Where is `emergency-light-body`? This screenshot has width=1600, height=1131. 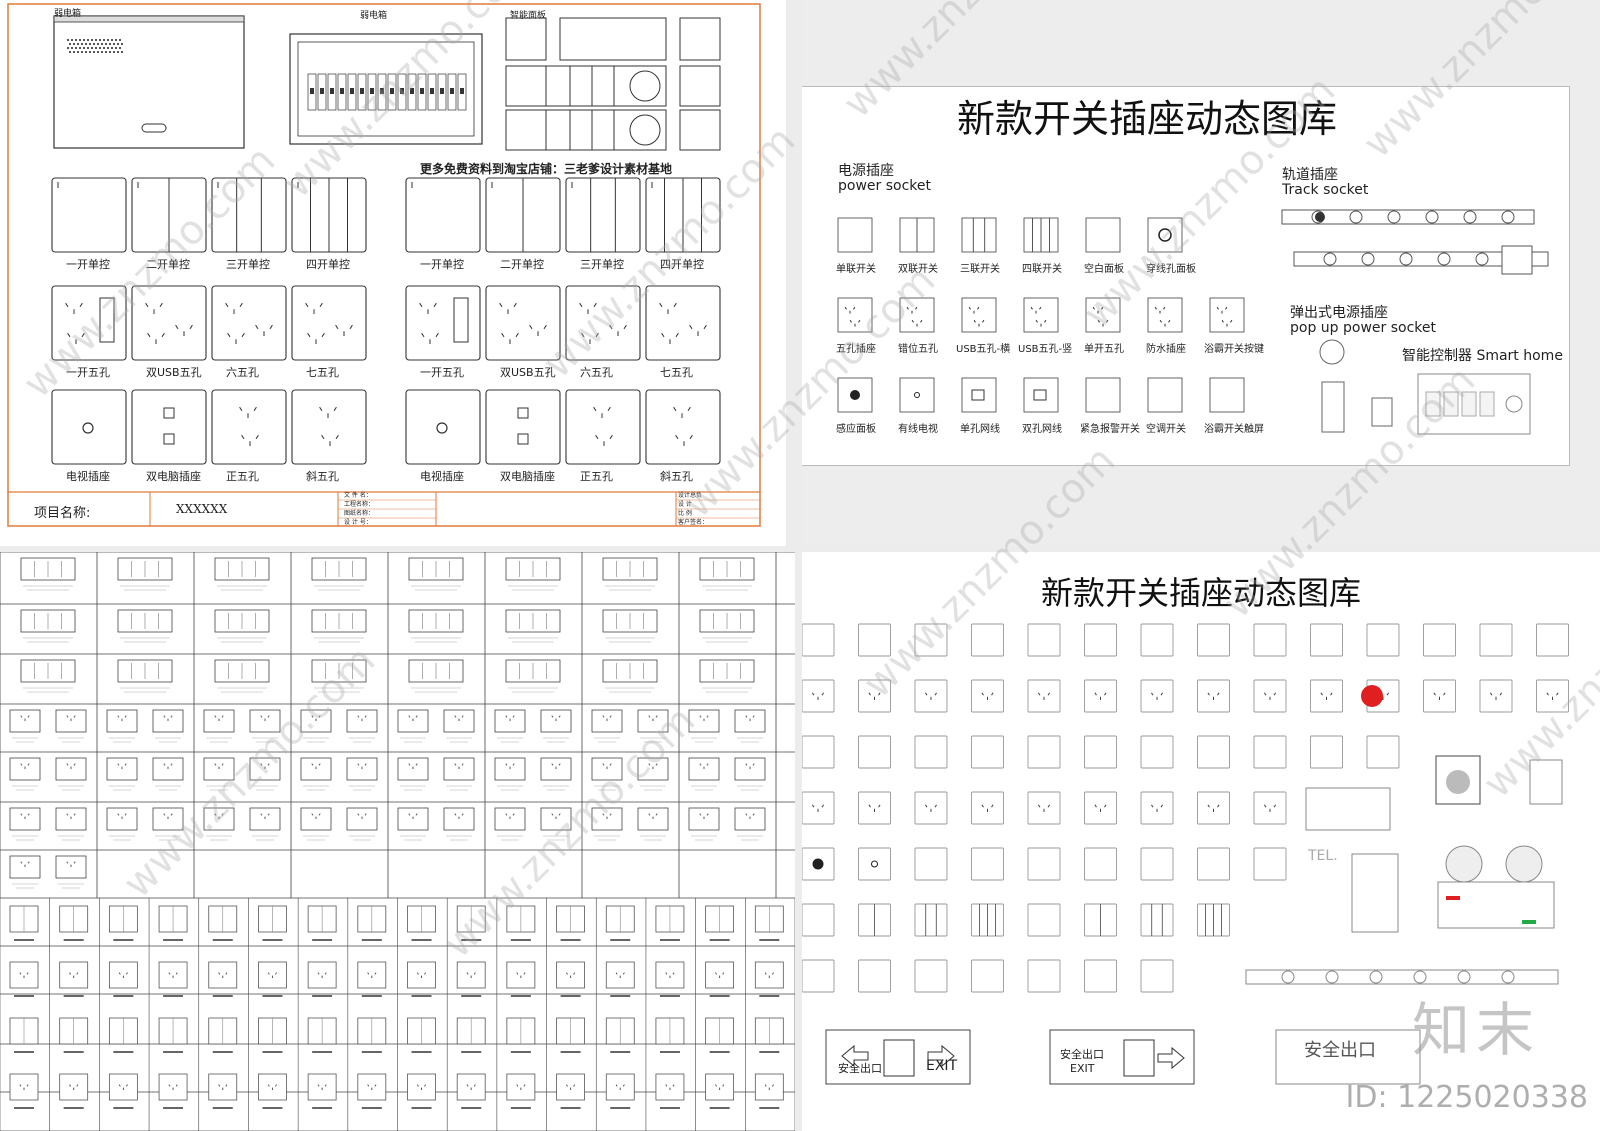 emergency-light-body is located at coordinates (1496, 905).